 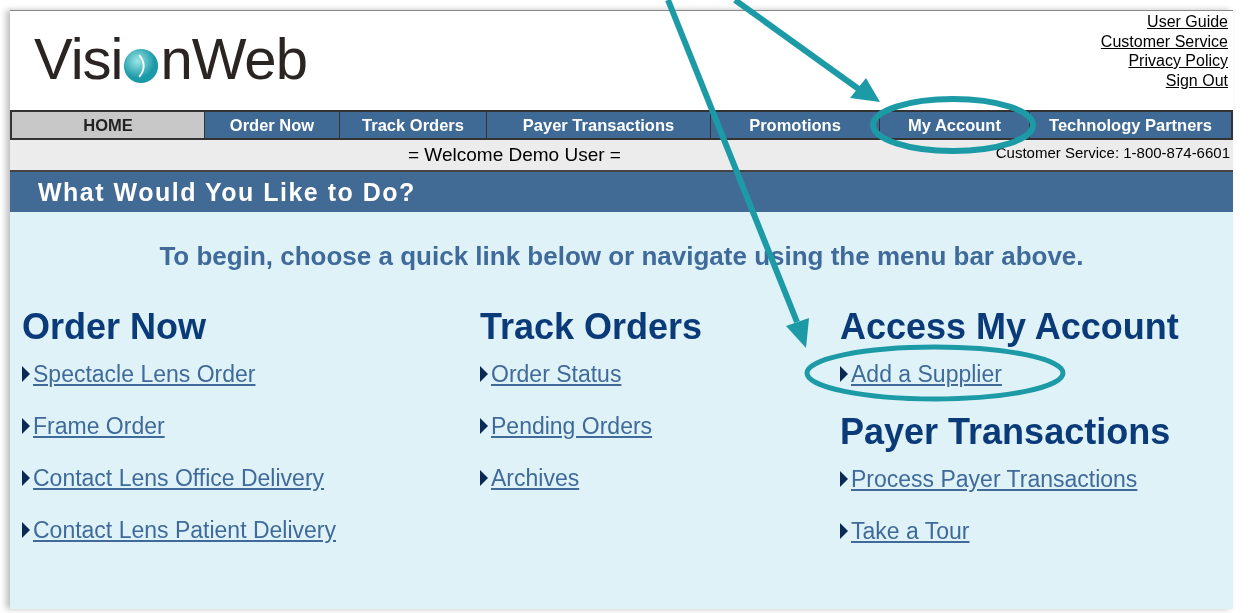 What do you see at coordinates (1010, 327) in the screenshot?
I see `section-heading: Access My Account` at bounding box center [1010, 327].